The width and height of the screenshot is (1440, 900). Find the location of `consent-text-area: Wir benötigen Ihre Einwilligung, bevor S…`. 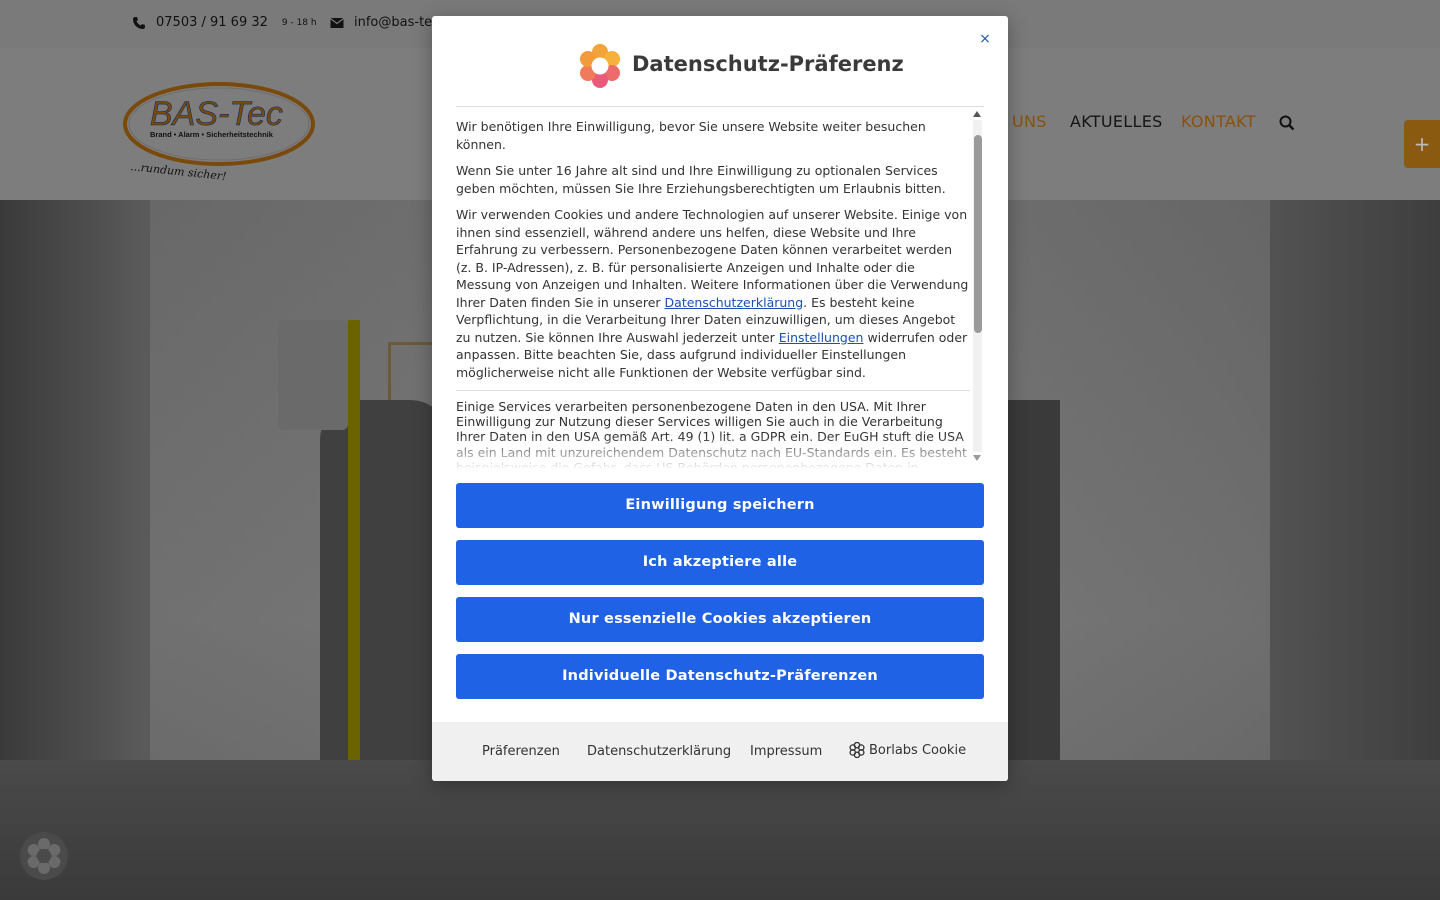

consent-text-area: Wir benötigen Ihre Einwilligung, bevor S… is located at coordinates (713, 293).